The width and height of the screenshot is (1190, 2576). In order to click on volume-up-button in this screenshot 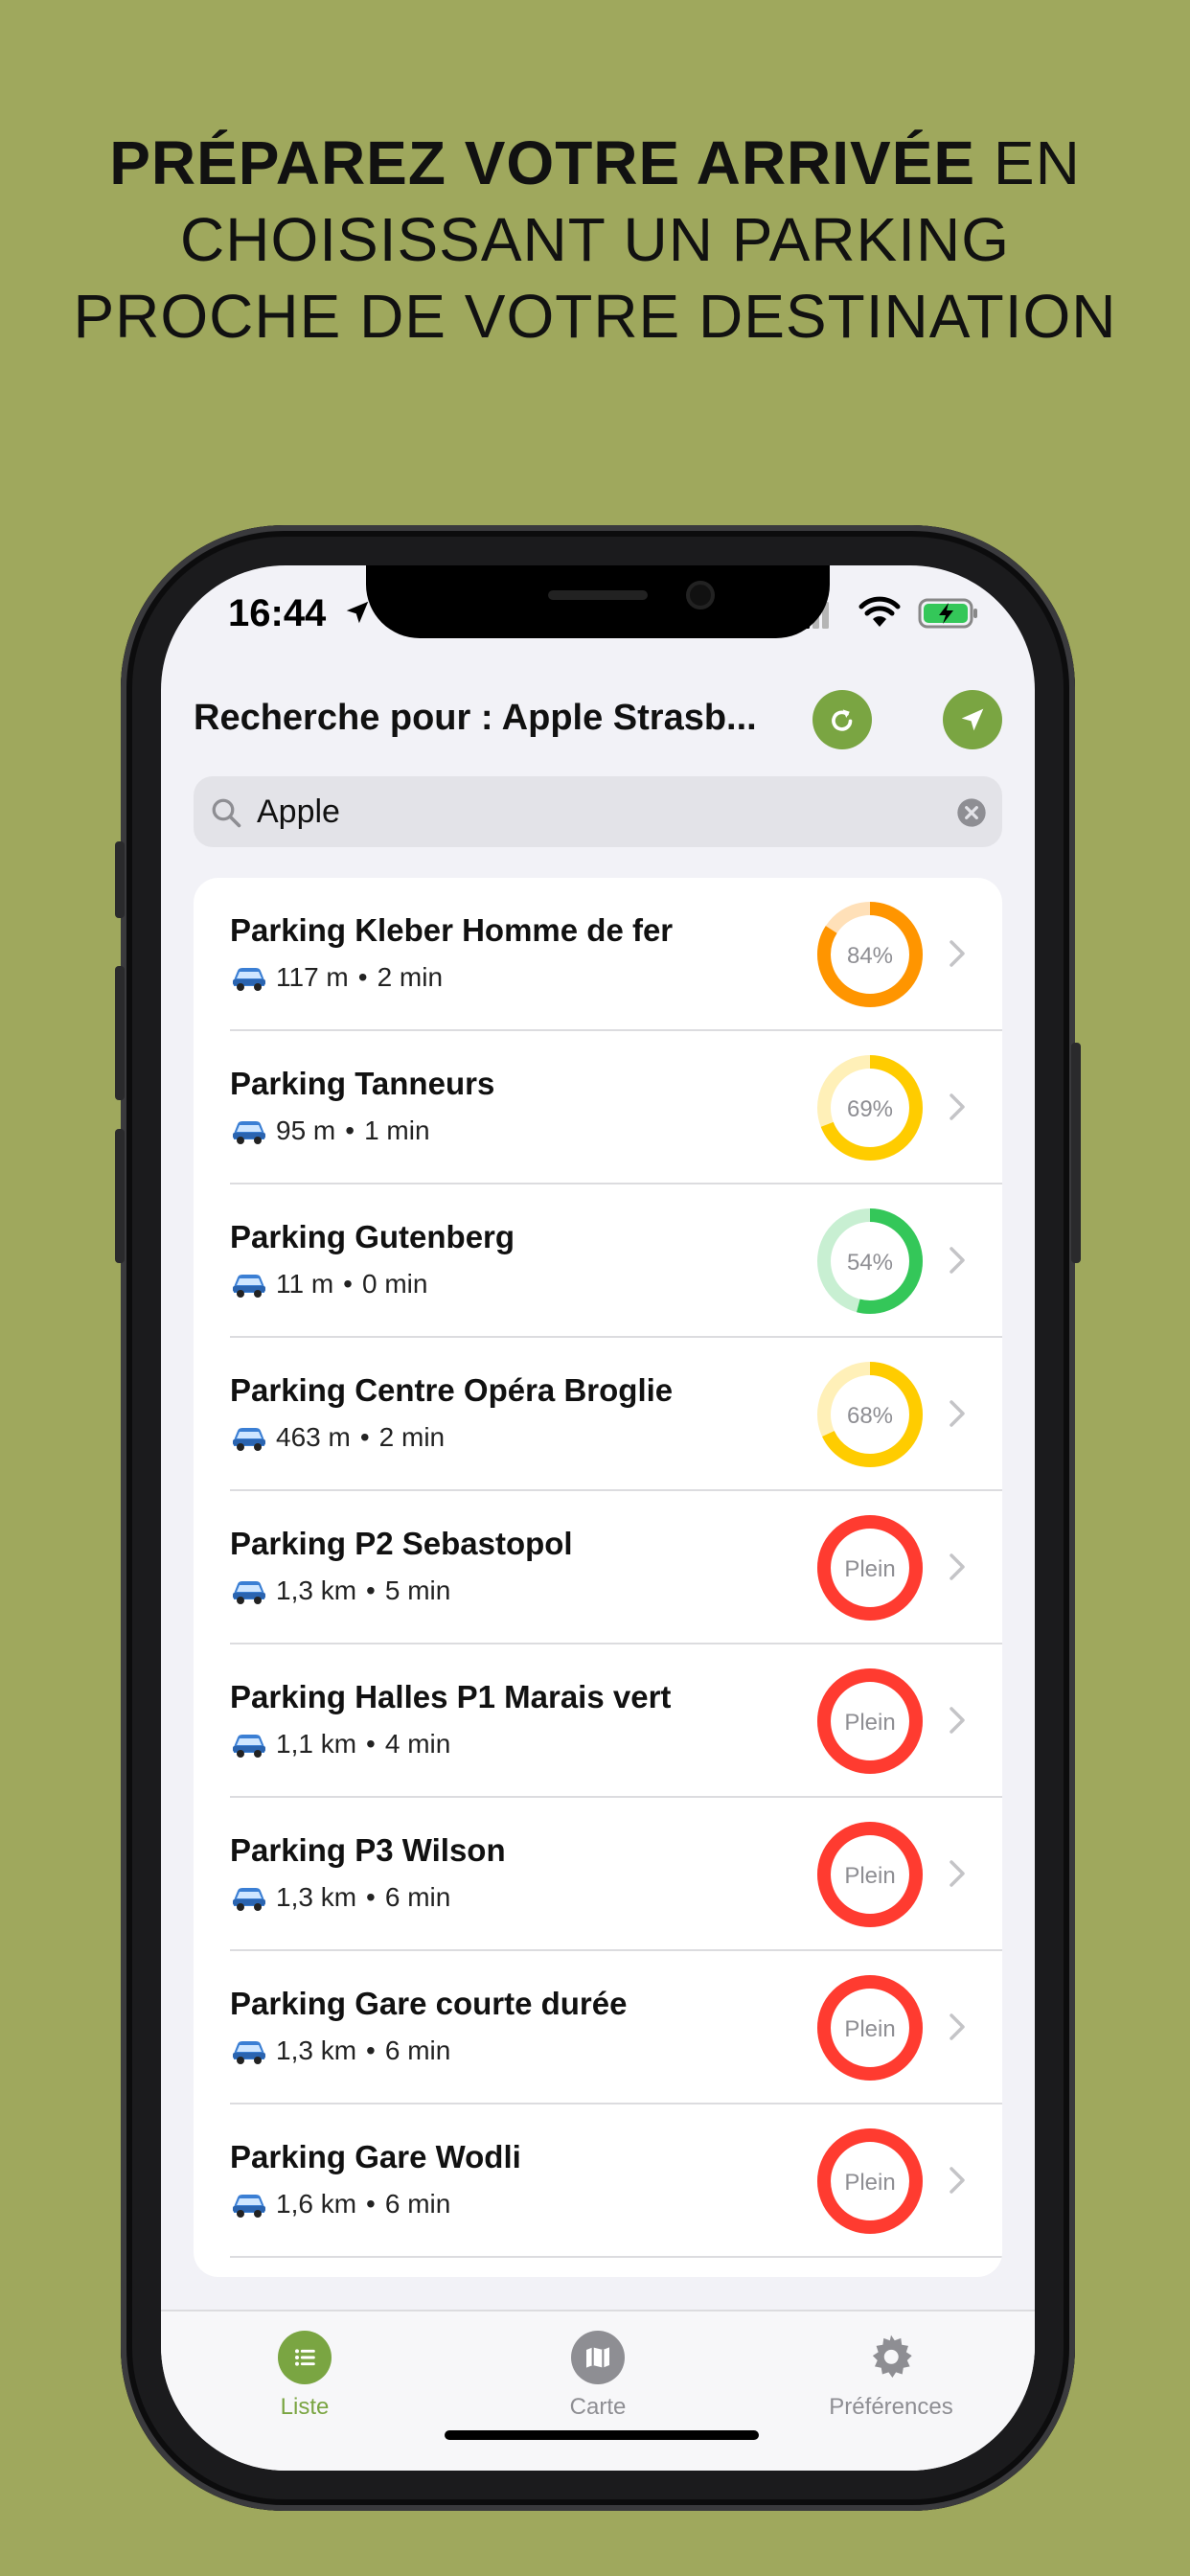, I will do `click(120, 1033)`.